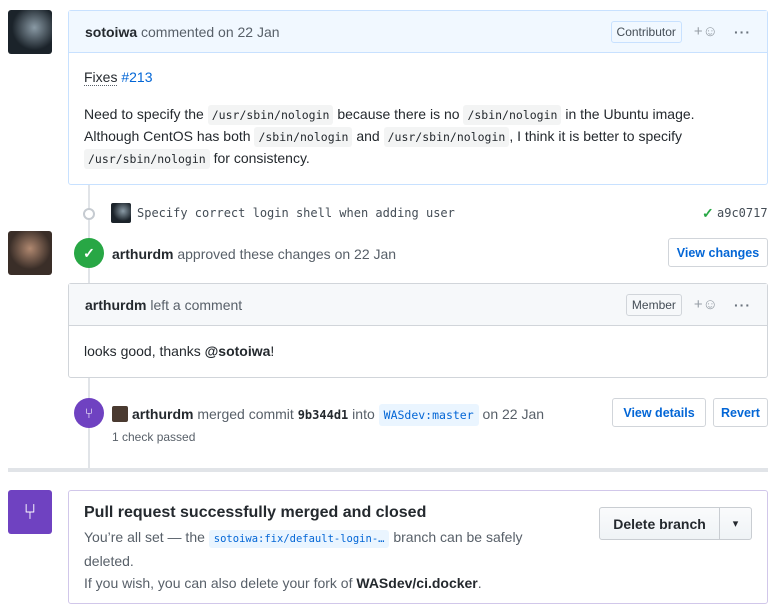  What do you see at coordinates (456, 537) in the screenshot?
I see `text: branch can be safely` at bounding box center [456, 537].